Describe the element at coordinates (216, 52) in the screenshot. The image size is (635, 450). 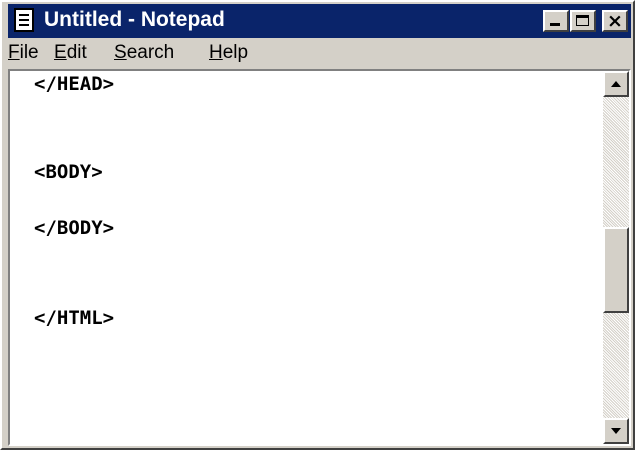
I see `menu-help-mnemonic: H` at that location.